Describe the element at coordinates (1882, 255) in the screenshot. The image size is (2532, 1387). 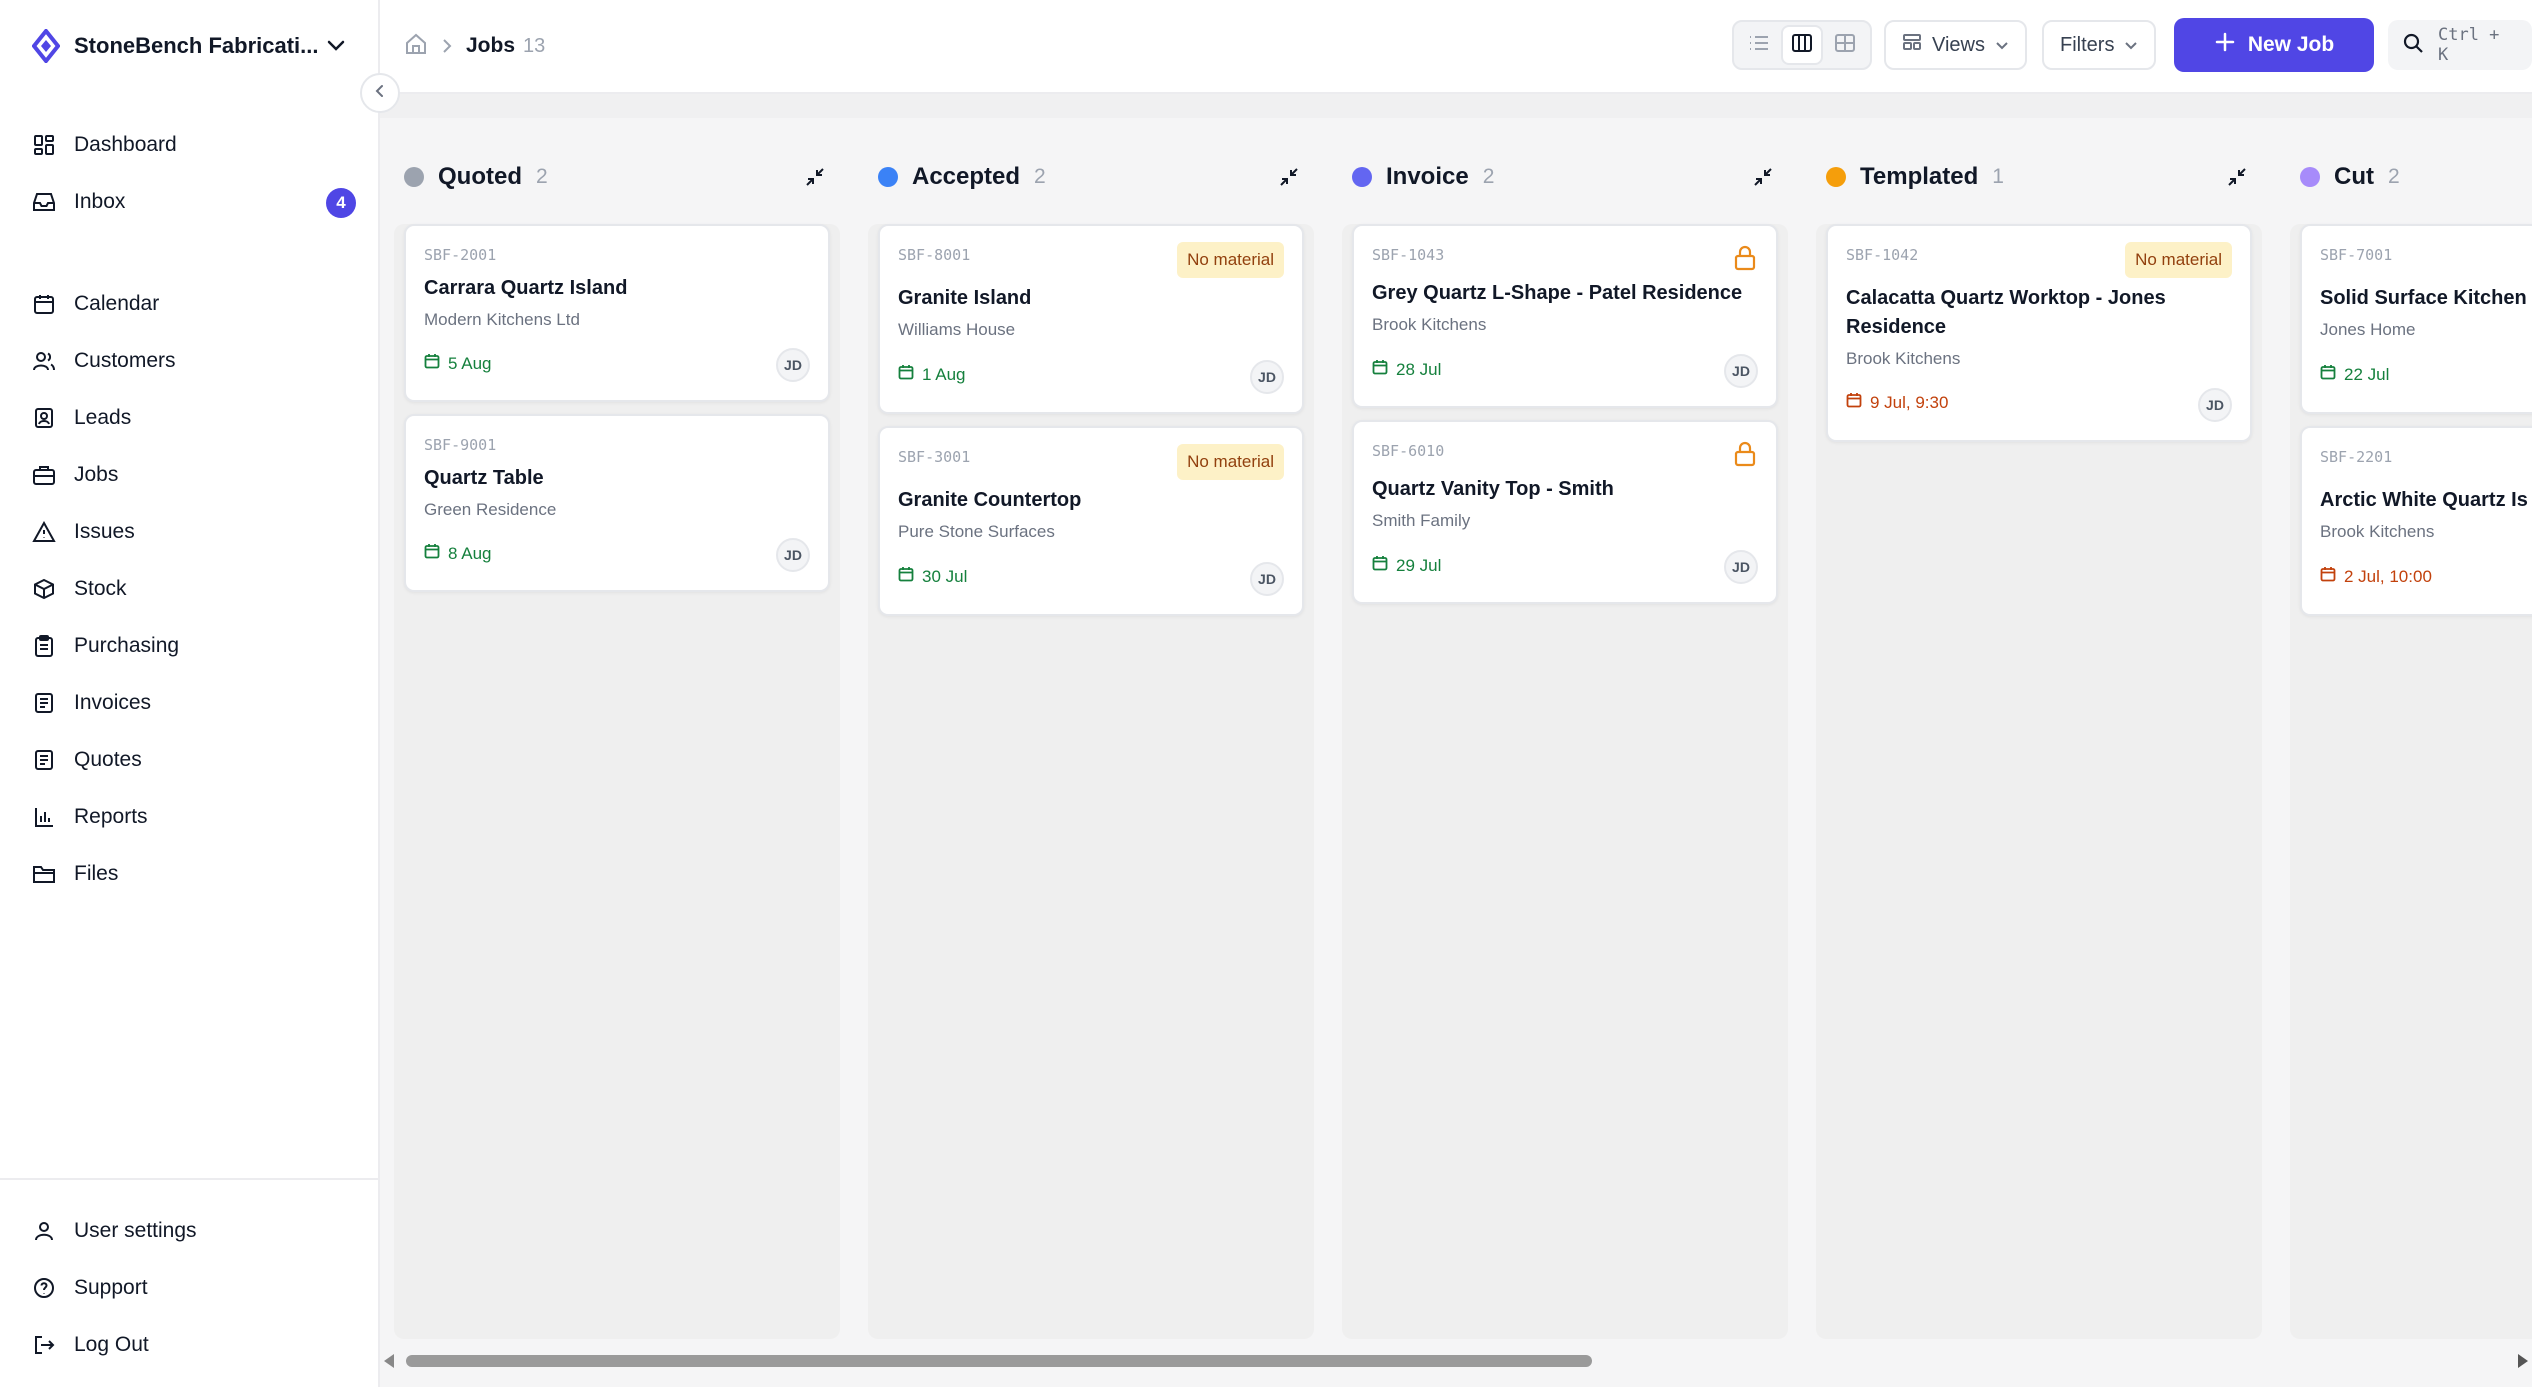
I see `job-id: SBF-1042` at that location.